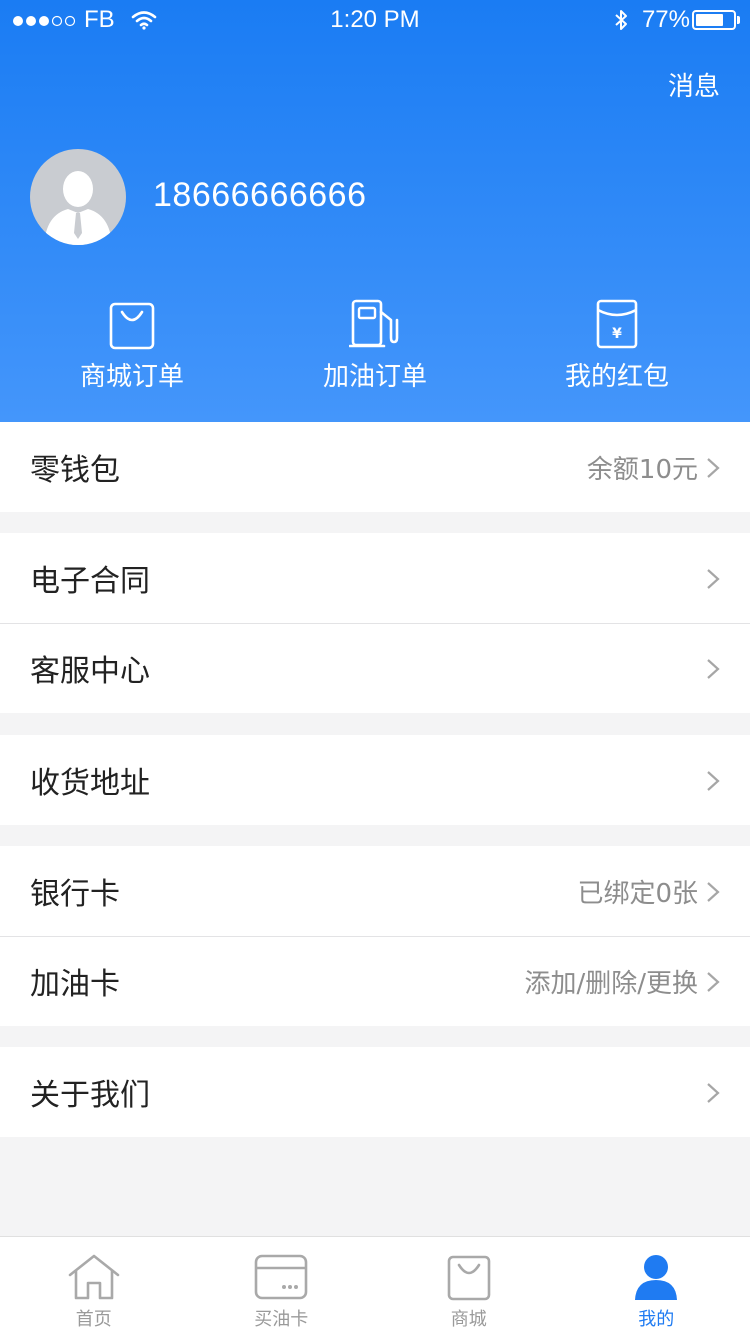 This screenshot has width=750, height=1334. Describe the element at coordinates (716, 20) in the screenshot. I see `battery-icon` at that location.